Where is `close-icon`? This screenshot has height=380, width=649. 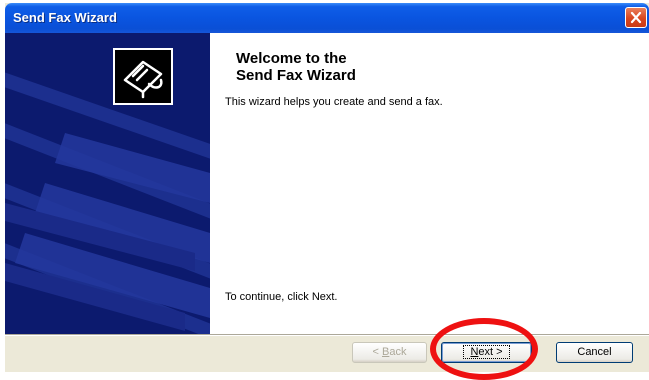
close-icon is located at coordinates (636, 17).